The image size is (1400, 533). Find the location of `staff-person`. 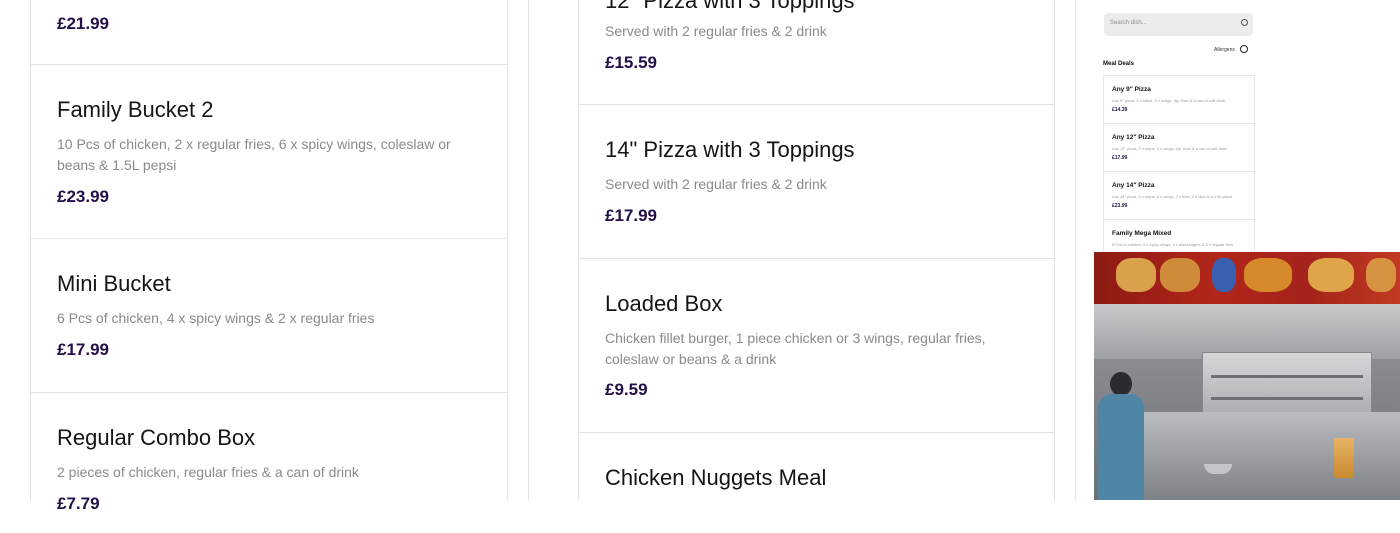

staff-person is located at coordinates (1120, 436).